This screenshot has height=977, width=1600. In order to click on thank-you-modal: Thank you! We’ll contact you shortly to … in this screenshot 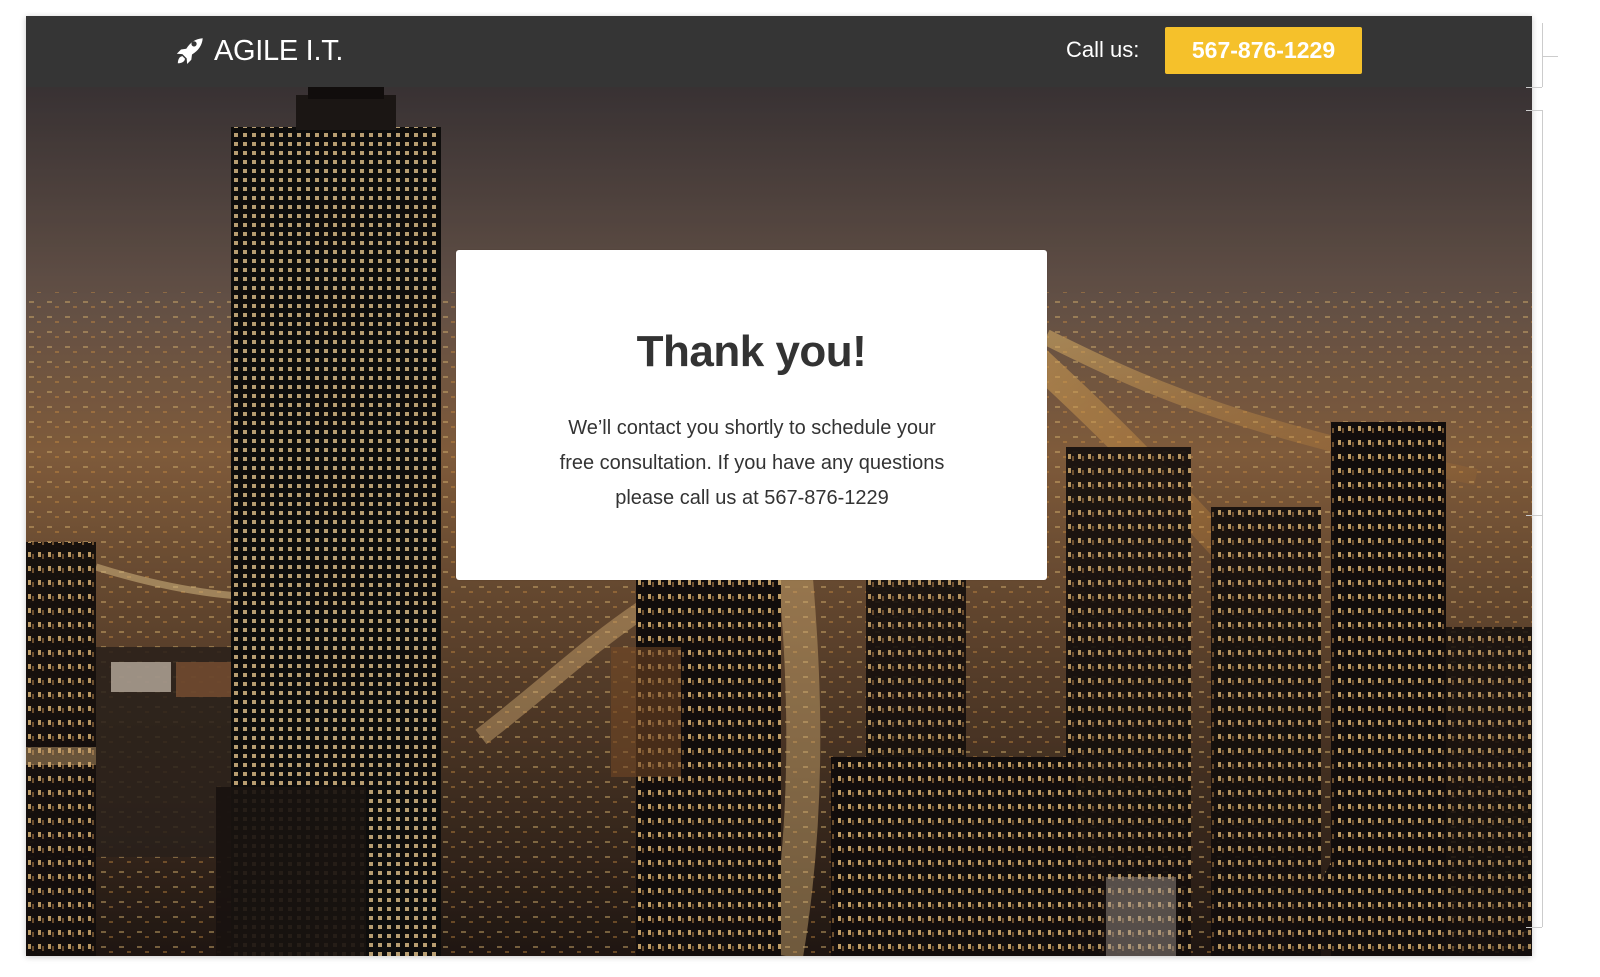, I will do `click(751, 415)`.